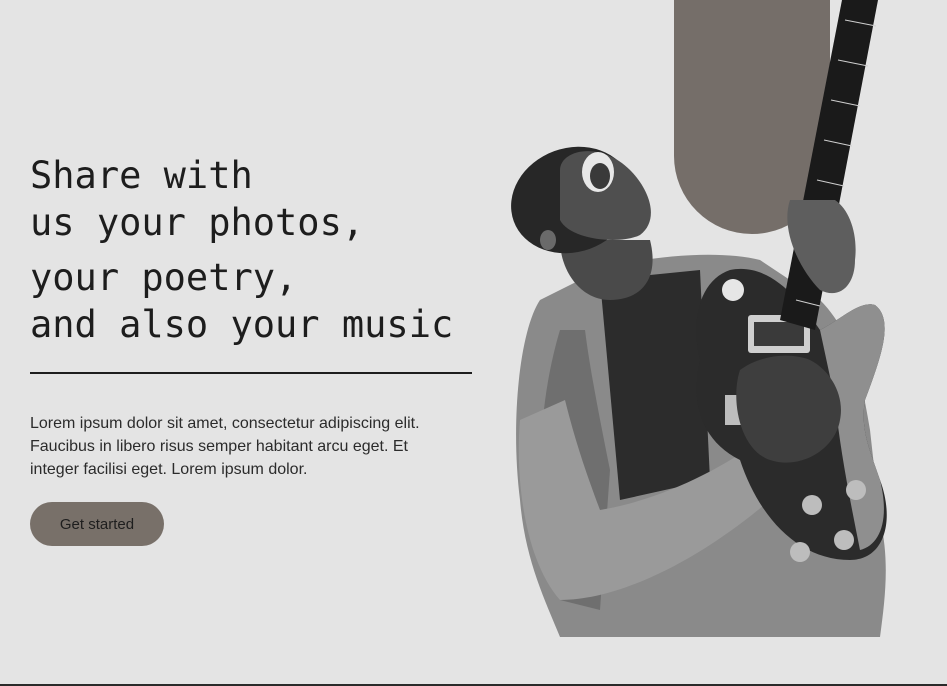 Image resolution: width=947 pixels, height=686 pixels. Describe the element at coordinates (197, 222) in the screenshot. I see `headline-line: us your photos,` at that location.